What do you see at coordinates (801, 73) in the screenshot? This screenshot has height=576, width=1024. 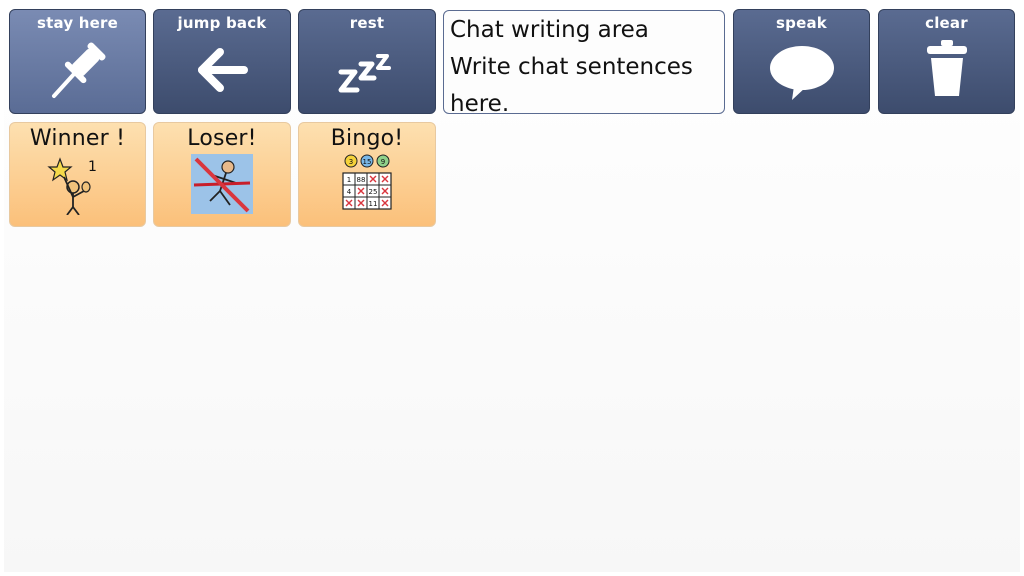 I see `speech-bubble-icon` at bounding box center [801, 73].